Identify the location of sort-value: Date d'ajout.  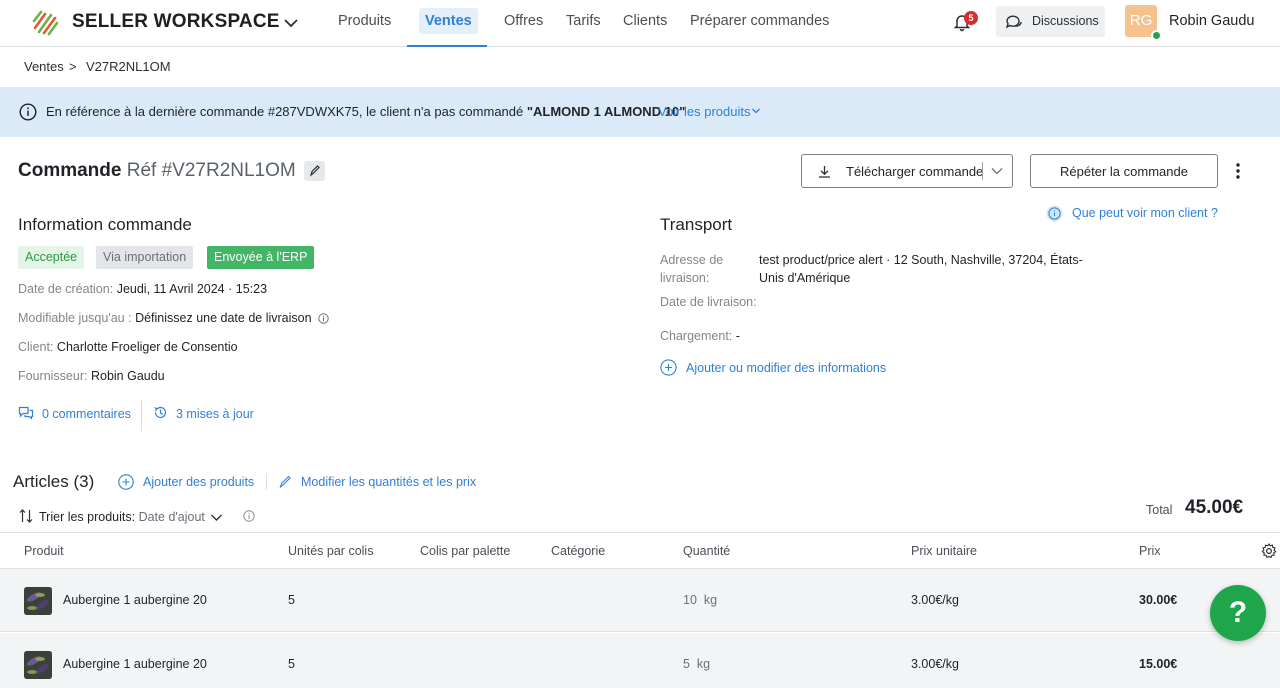
(171, 517).